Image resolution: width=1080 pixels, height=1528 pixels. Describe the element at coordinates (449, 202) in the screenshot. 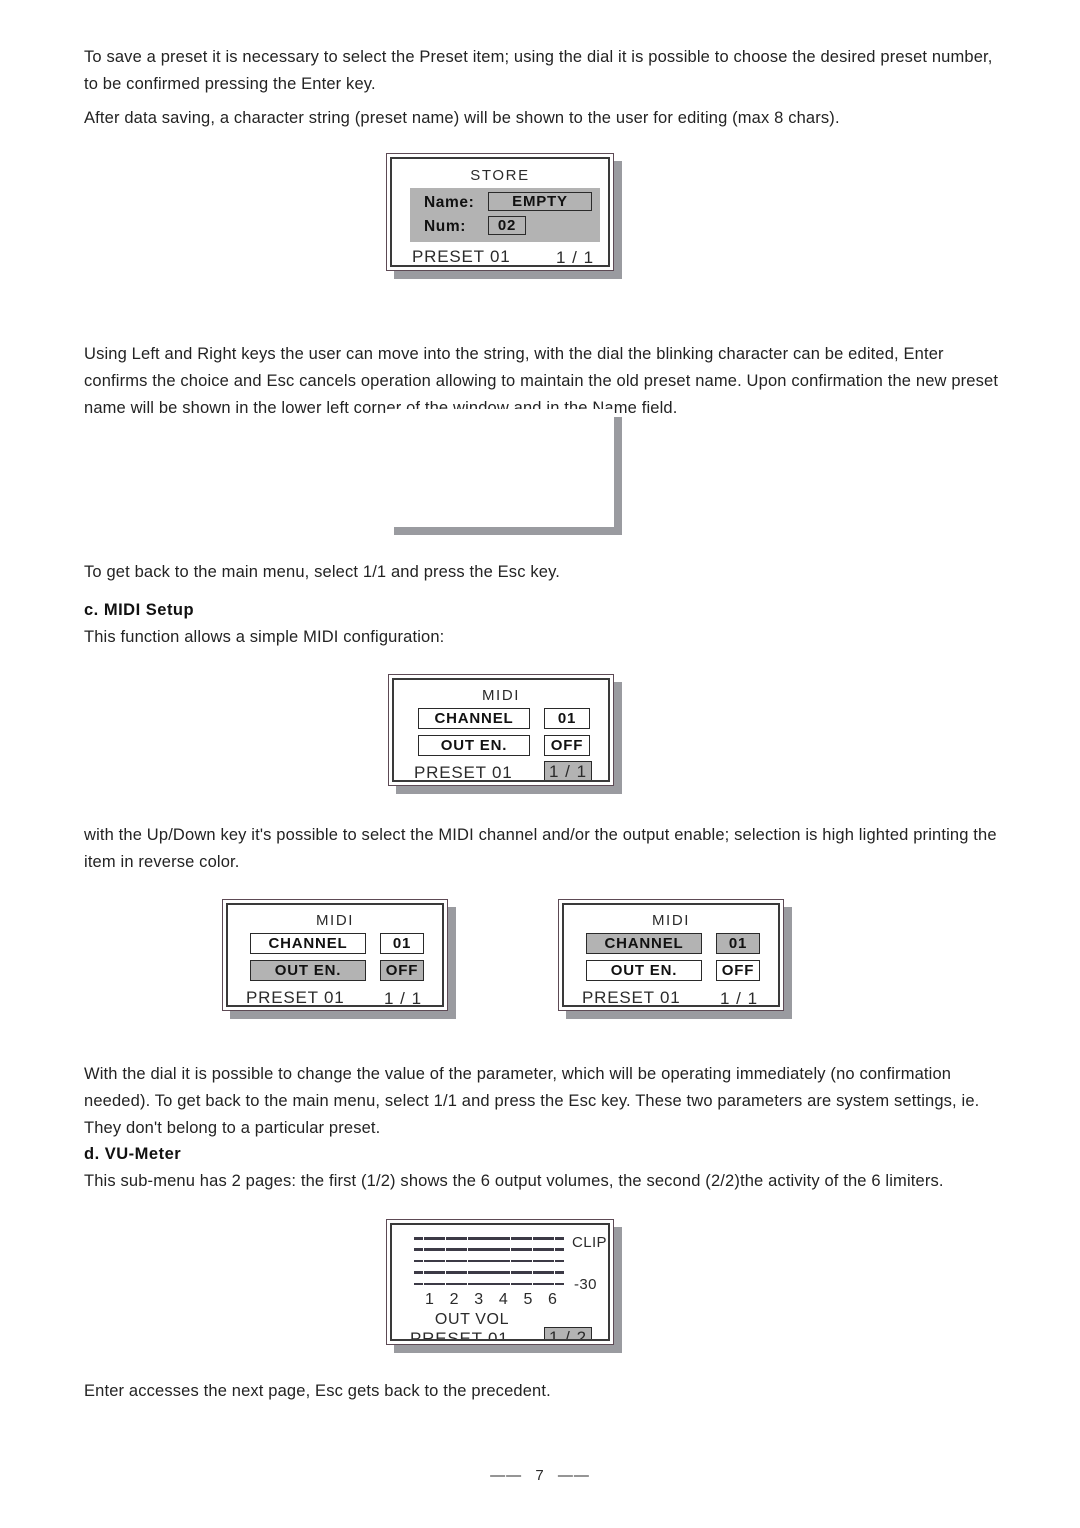

I see `store-name-label: Name:` at that location.